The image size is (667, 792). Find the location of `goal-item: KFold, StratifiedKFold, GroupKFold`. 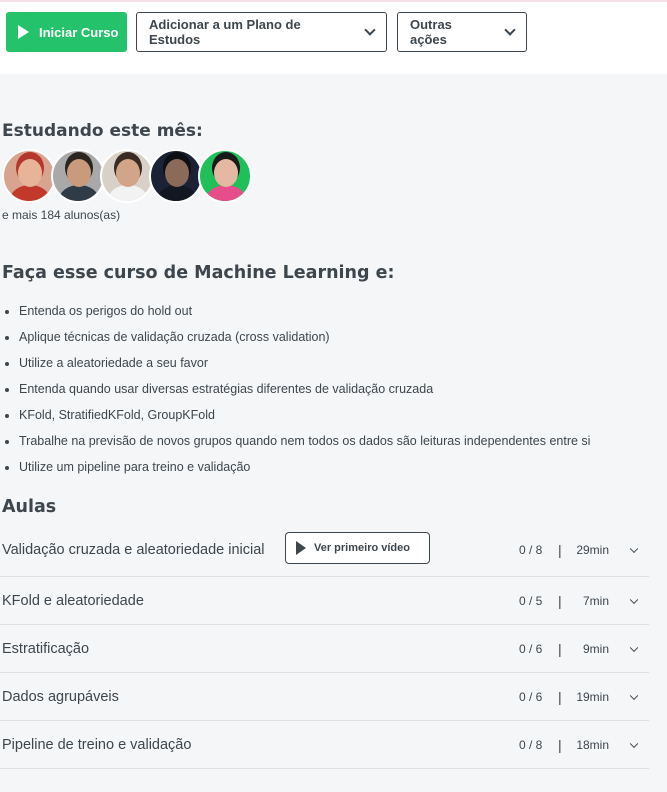

goal-item: KFold, StratifiedKFold, GroupKFold is located at coordinates (297, 419).